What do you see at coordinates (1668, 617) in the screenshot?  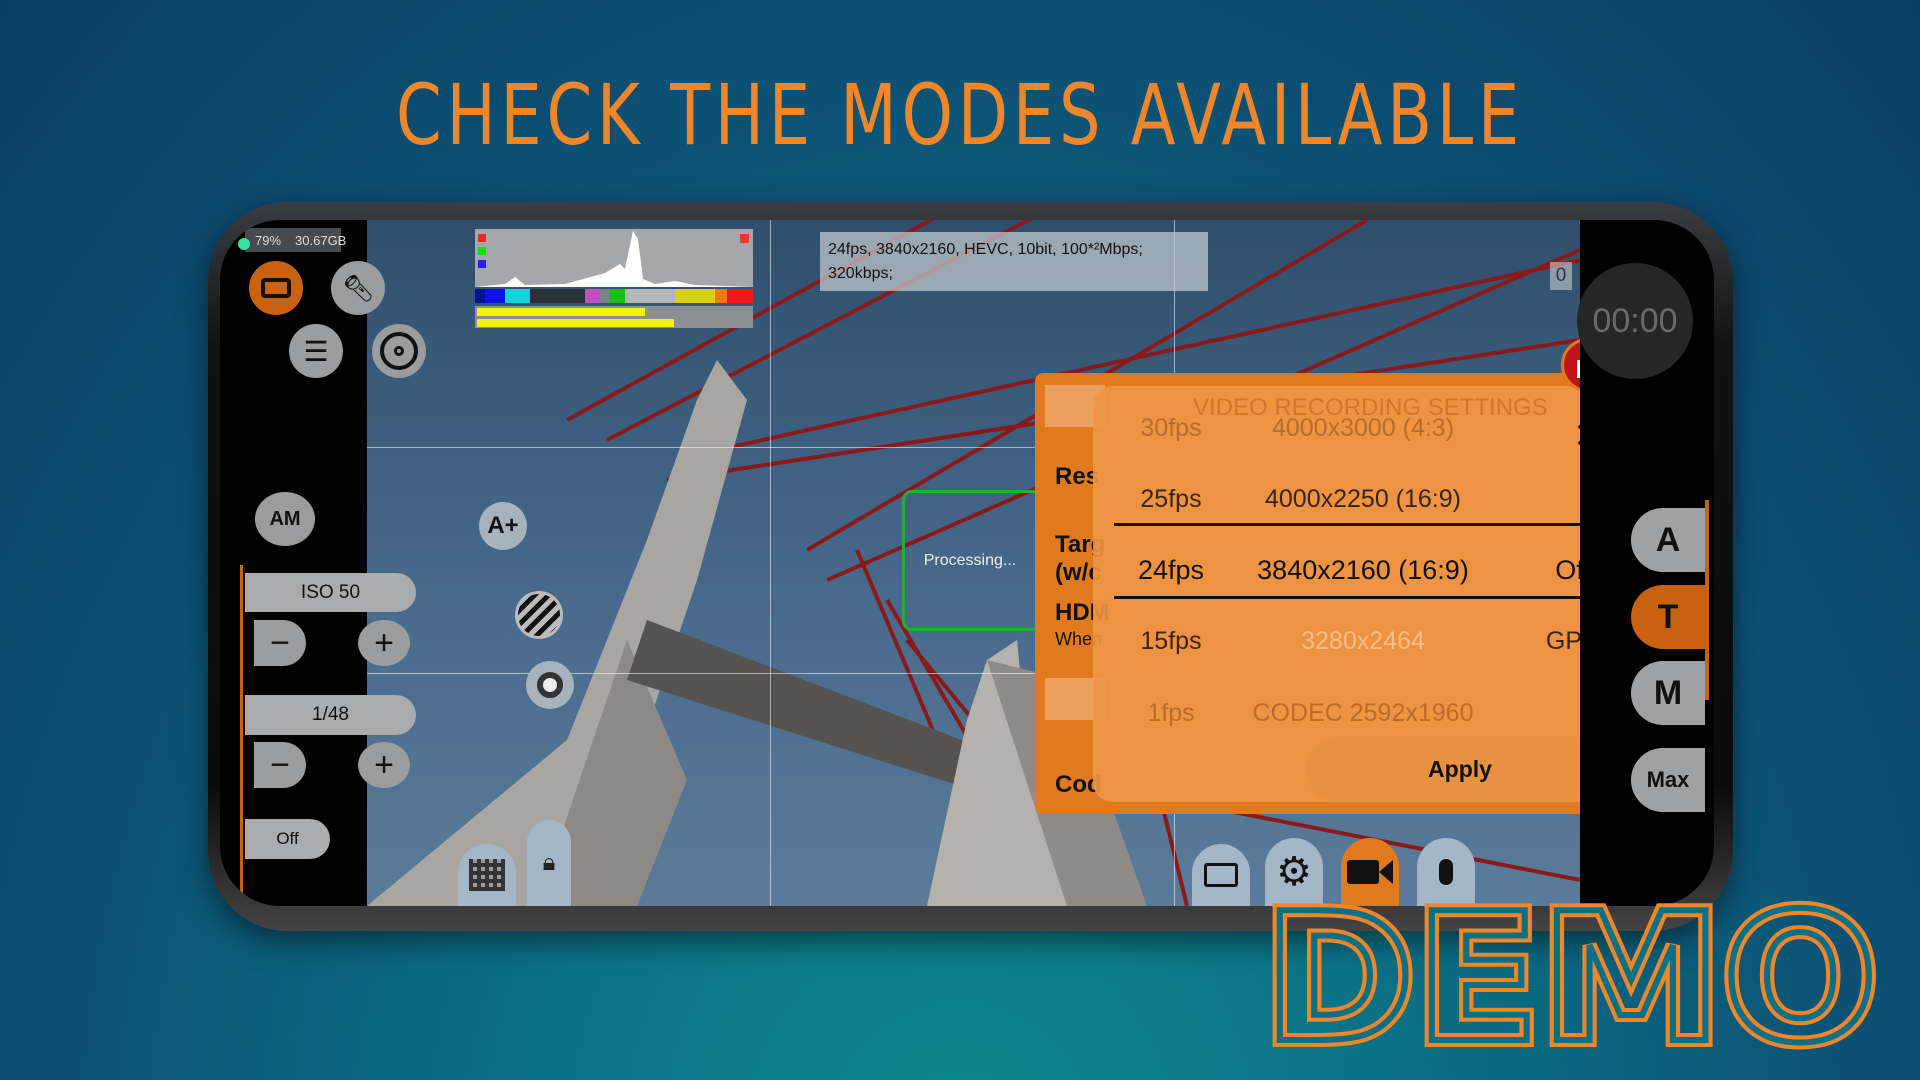 I see `mode-tv-button: T` at bounding box center [1668, 617].